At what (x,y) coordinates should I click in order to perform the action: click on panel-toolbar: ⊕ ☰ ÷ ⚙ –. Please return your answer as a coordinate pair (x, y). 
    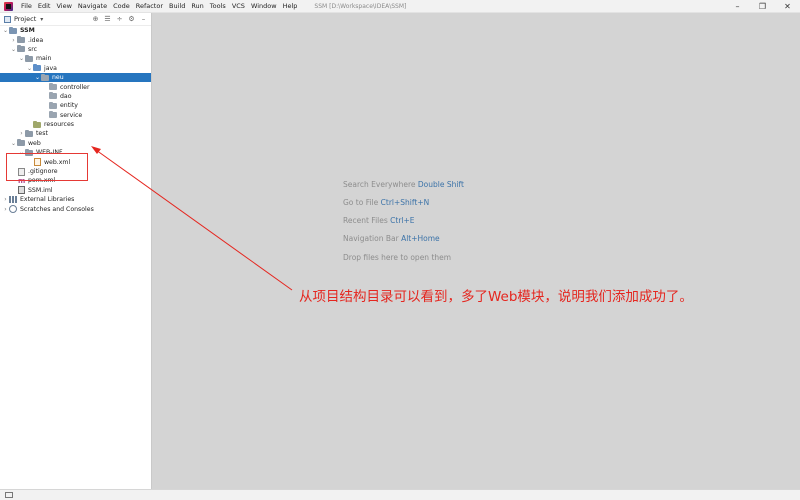
    Looking at the image, I should click on (118, 19).